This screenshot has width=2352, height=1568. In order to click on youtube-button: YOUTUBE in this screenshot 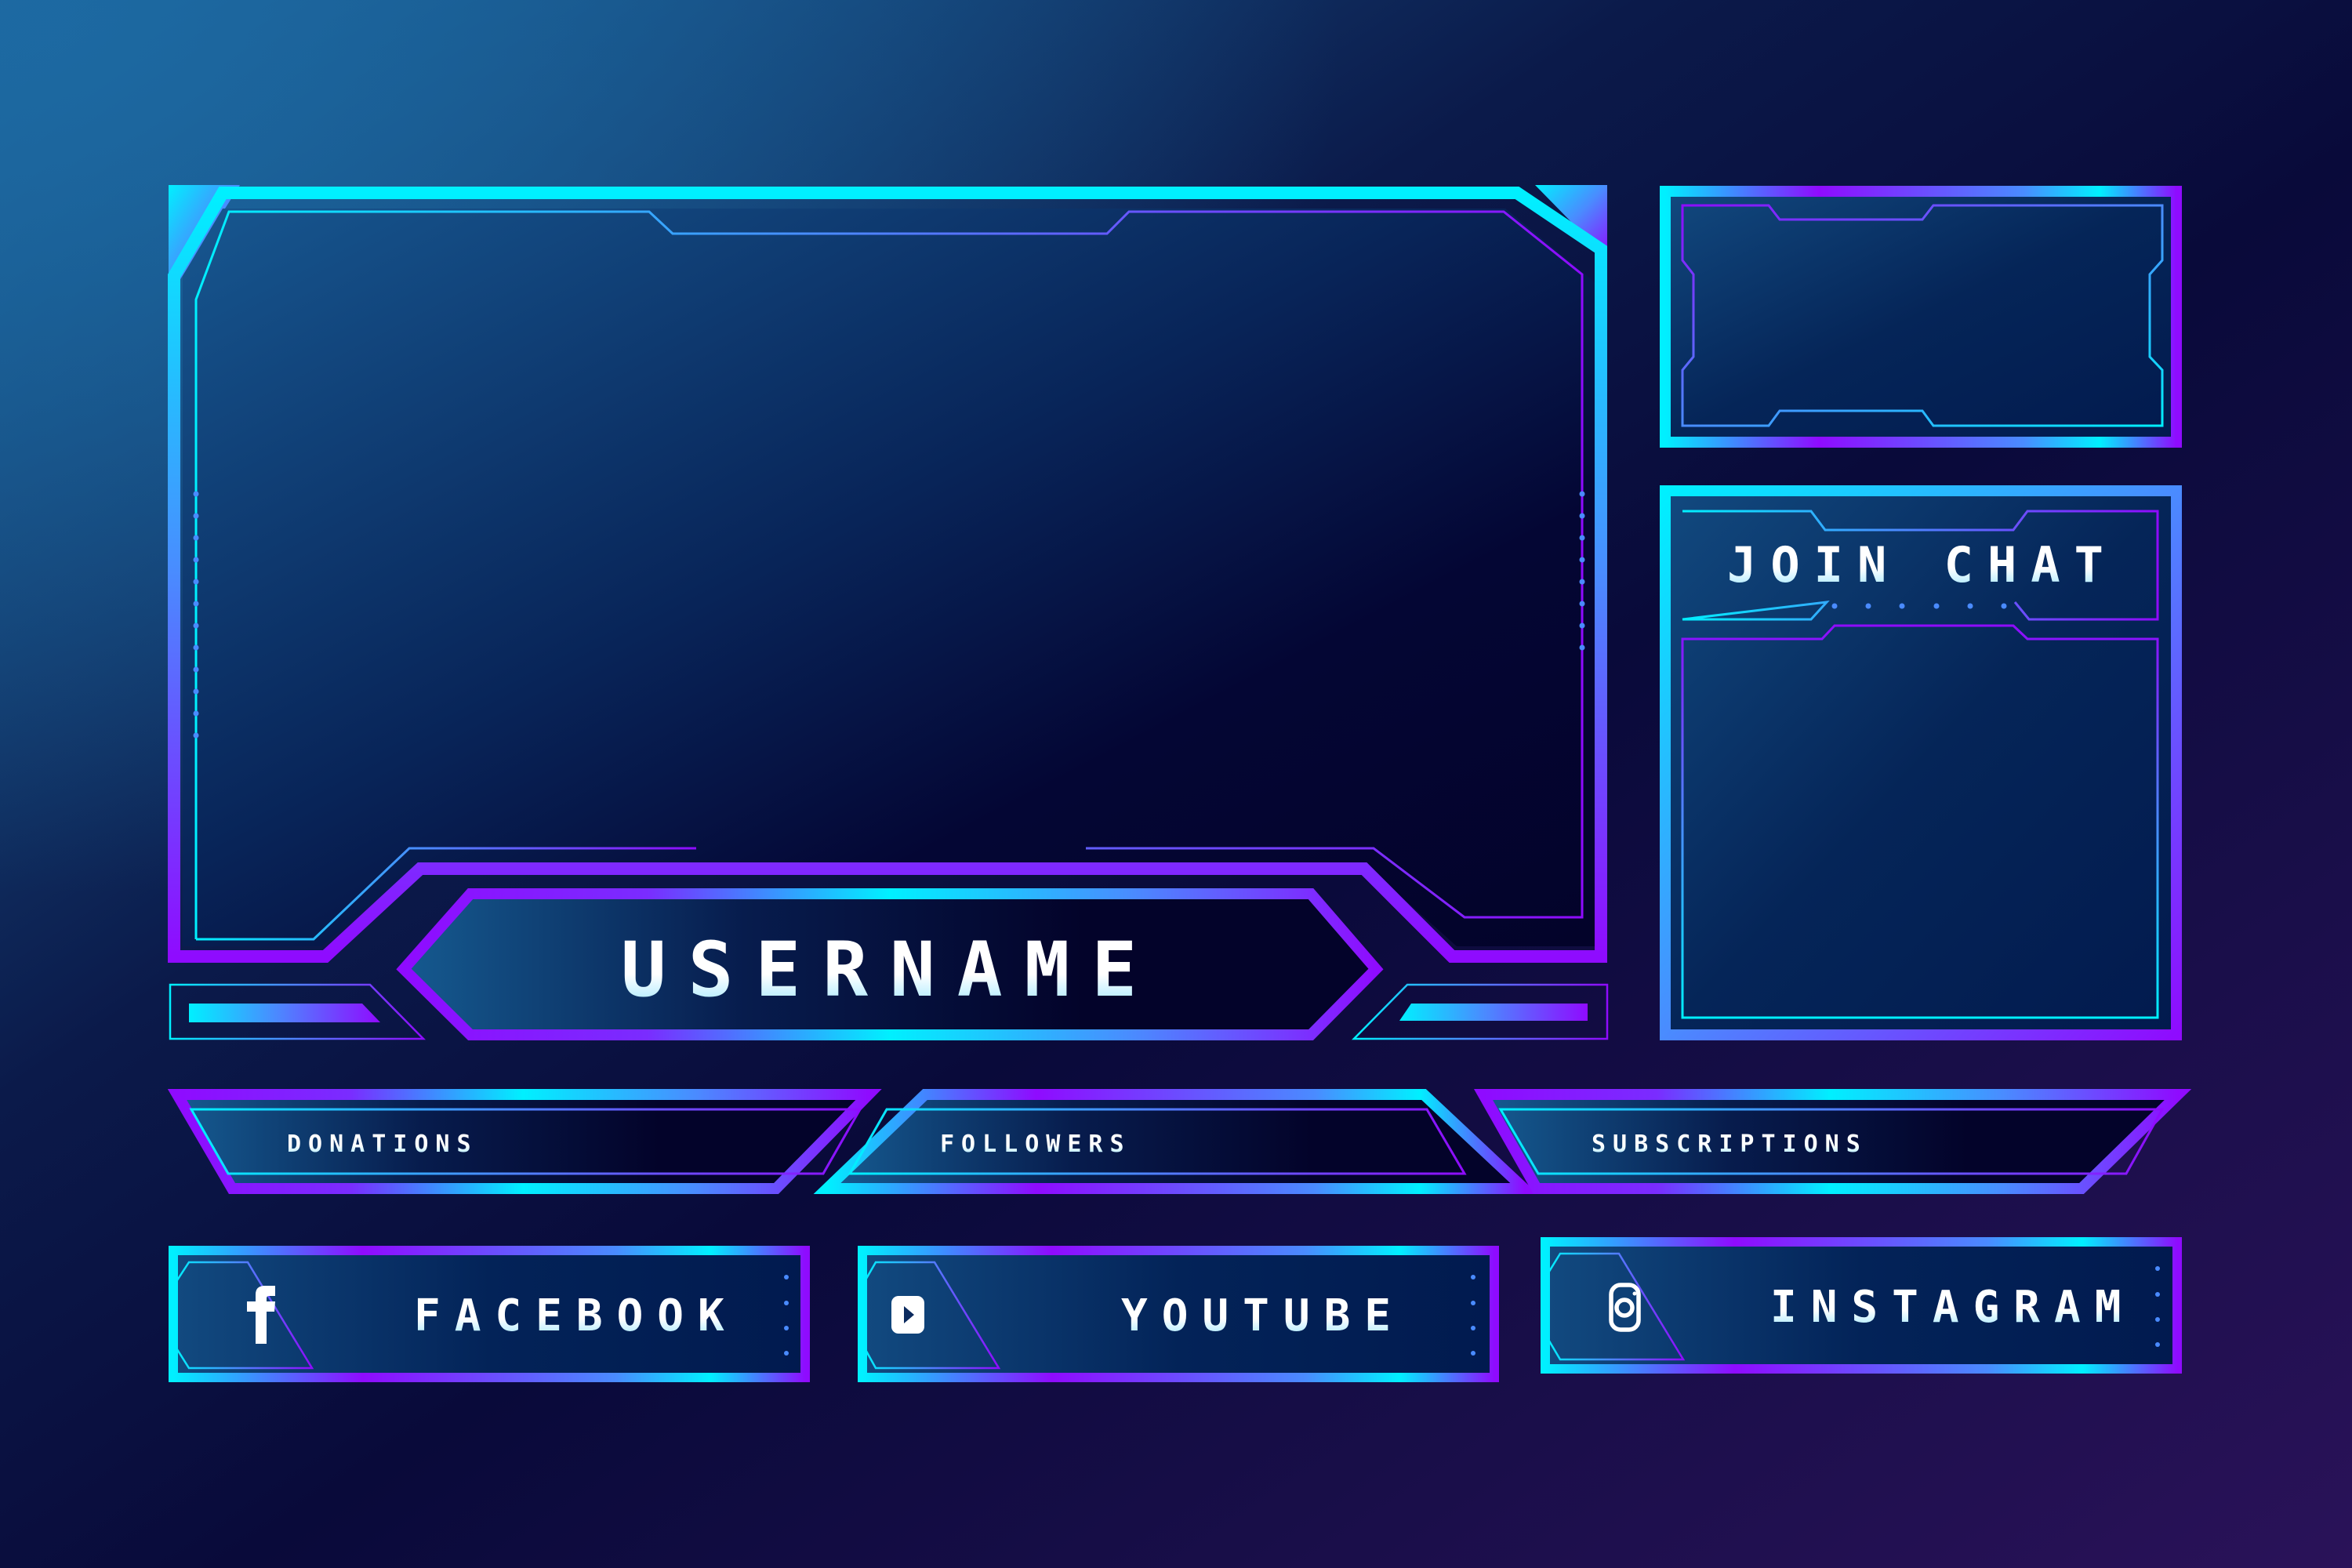, I will do `click(1178, 1314)`.